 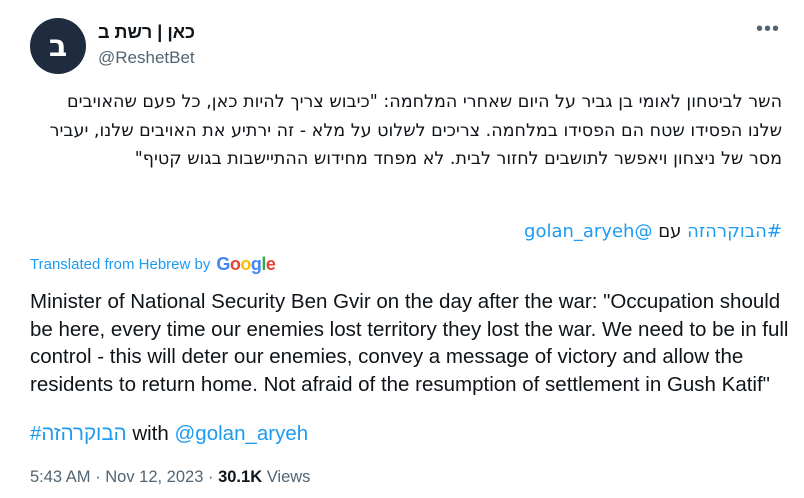 What do you see at coordinates (270, 264) in the screenshot?
I see `google-letter: e` at bounding box center [270, 264].